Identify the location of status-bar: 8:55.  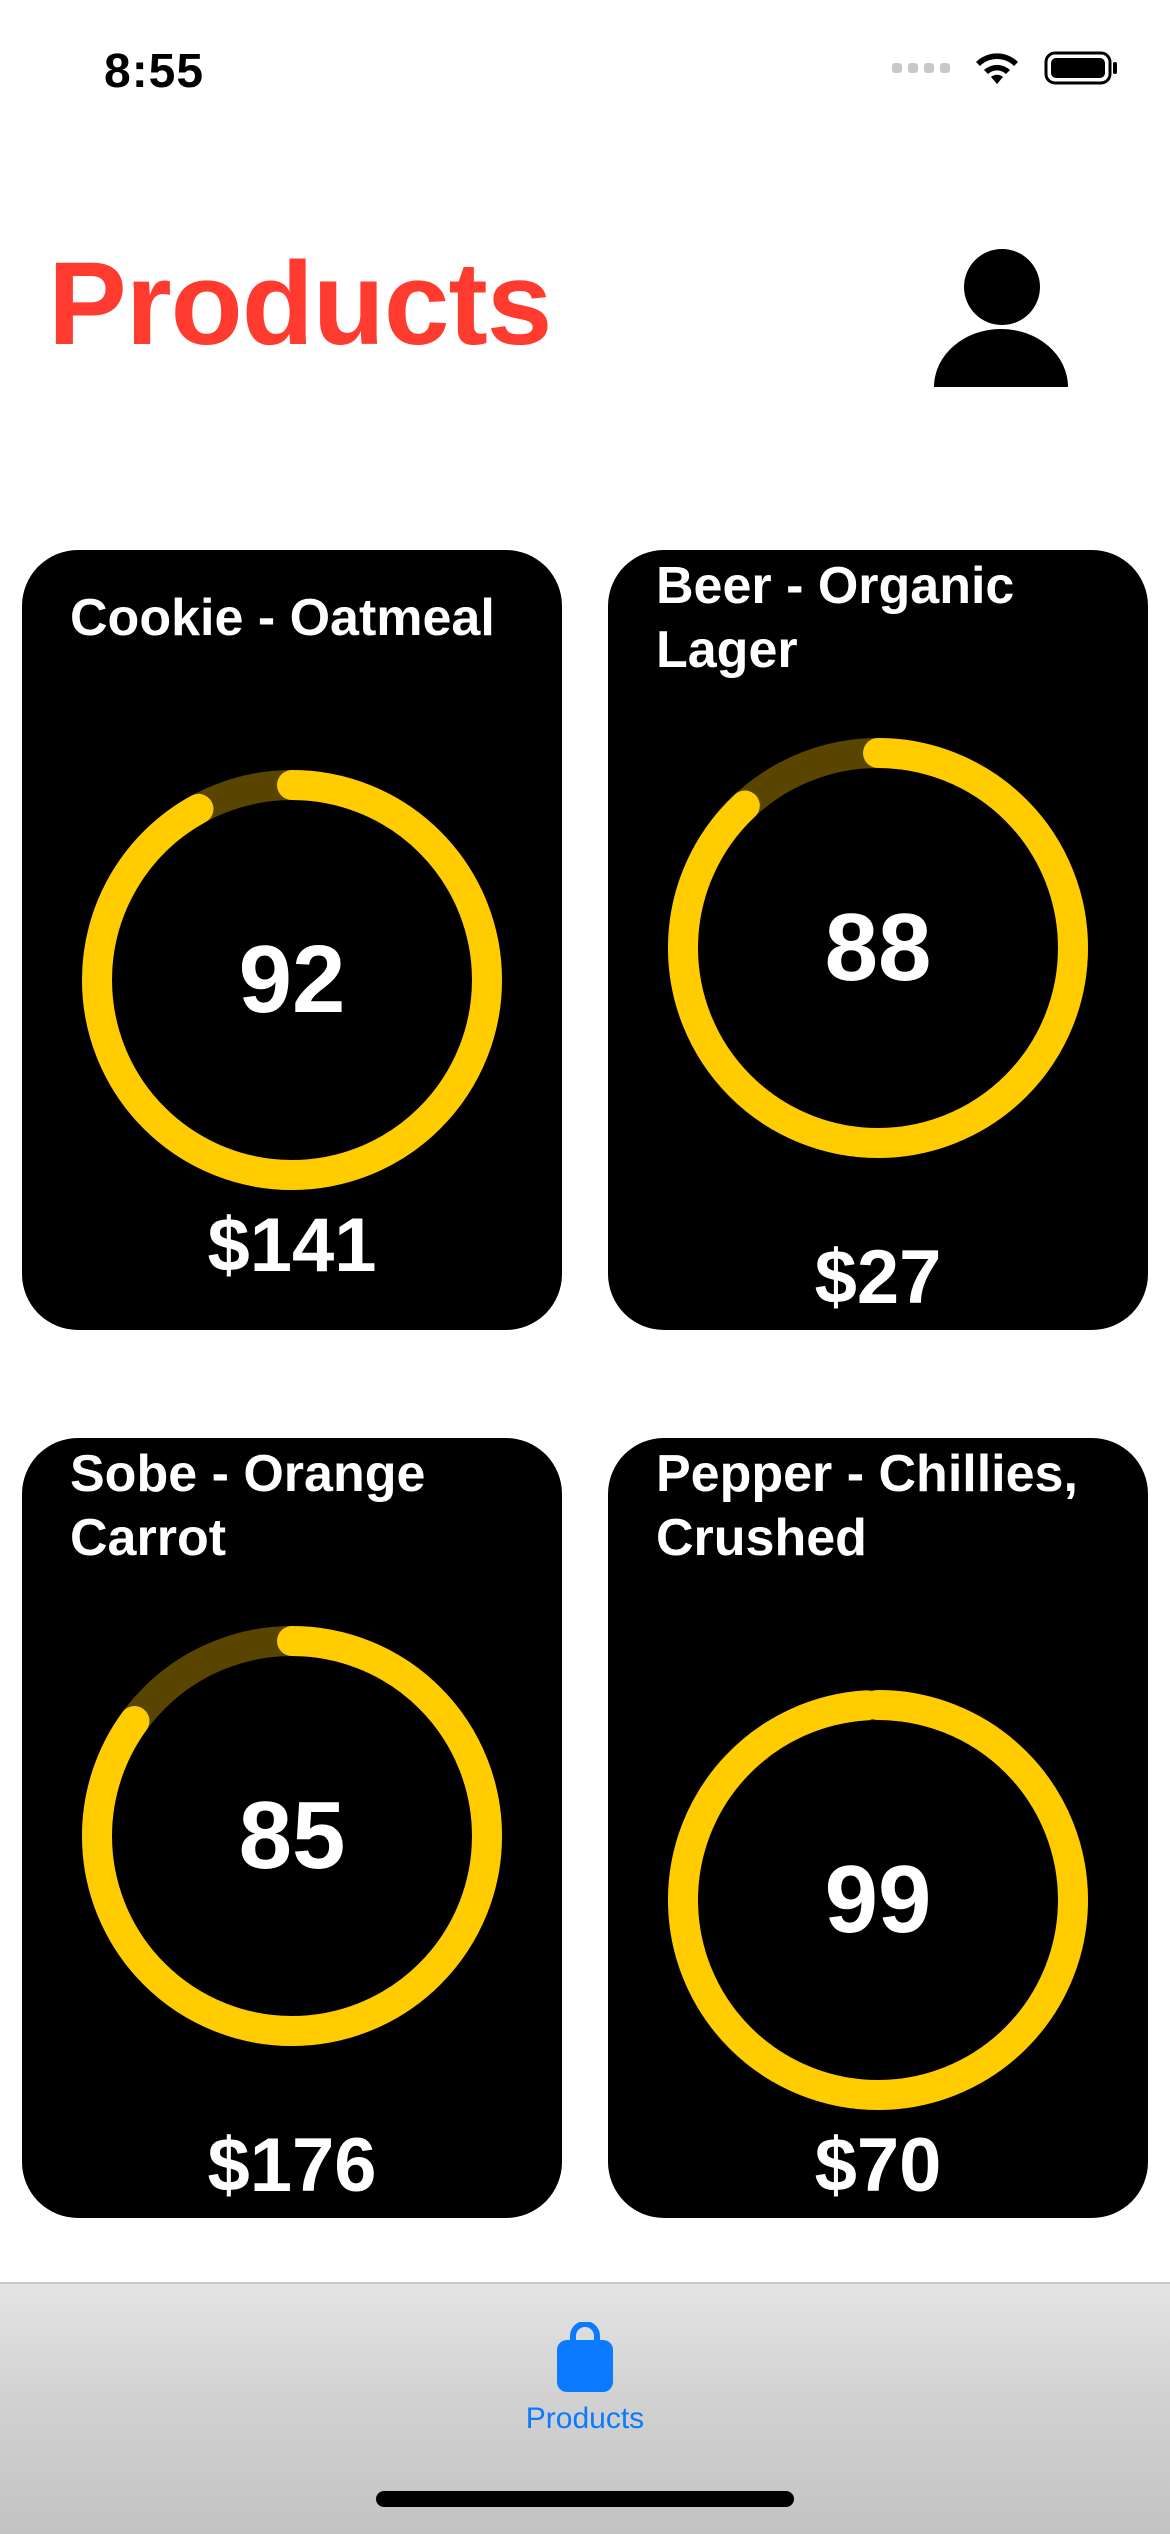
(585, 75).